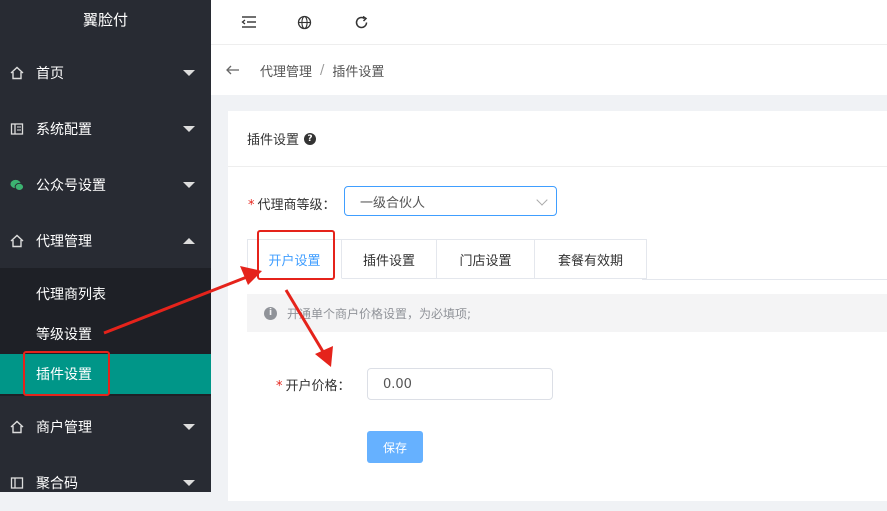 Image resolution: width=887 pixels, height=511 pixels. I want to click on price-input: 0.00, so click(460, 384).